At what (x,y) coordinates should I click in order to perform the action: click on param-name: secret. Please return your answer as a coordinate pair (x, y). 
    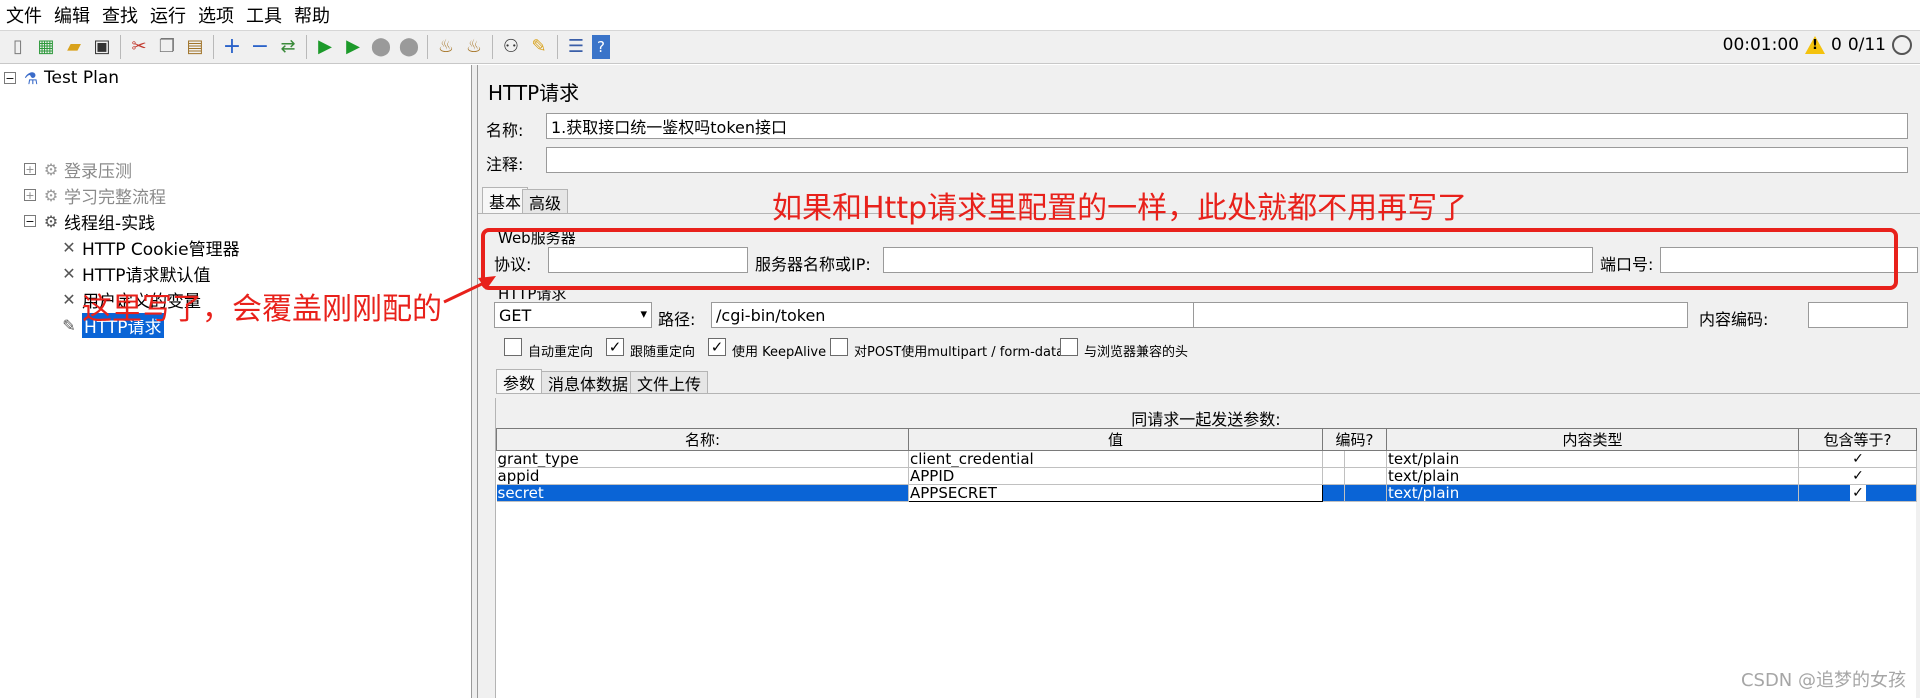
    Looking at the image, I should click on (702, 493).